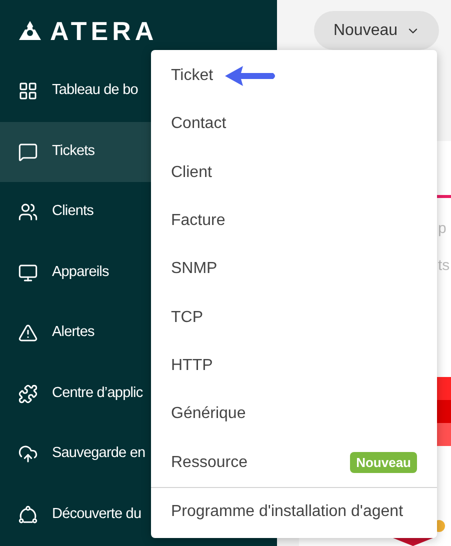 Image resolution: width=451 pixels, height=546 pixels. I want to click on cut-text: p, so click(443, 229).